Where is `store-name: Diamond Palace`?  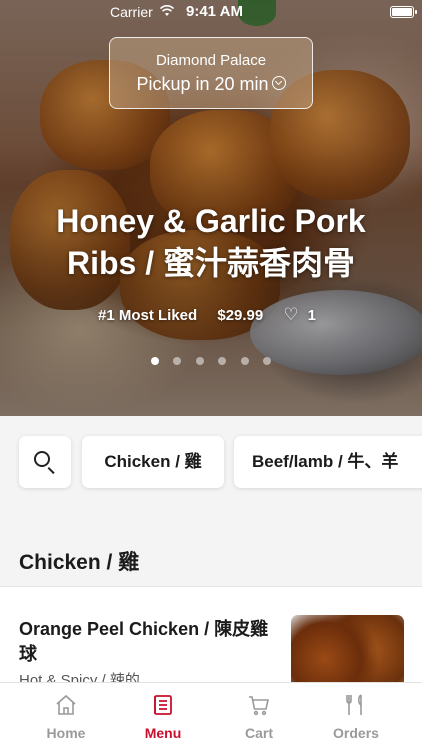
store-name: Diamond Palace is located at coordinates (211, 60).